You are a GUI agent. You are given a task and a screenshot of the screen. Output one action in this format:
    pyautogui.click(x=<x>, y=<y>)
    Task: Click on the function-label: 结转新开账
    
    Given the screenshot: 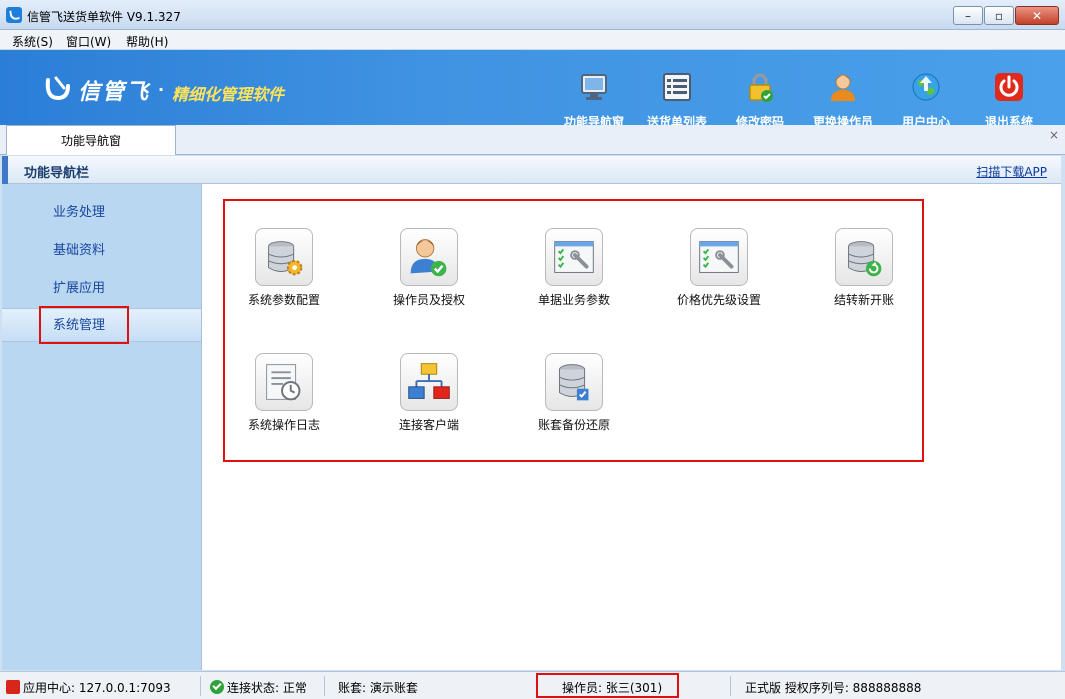 What is the action you would take?
    pyautogui.click(x=863, y=300)
    